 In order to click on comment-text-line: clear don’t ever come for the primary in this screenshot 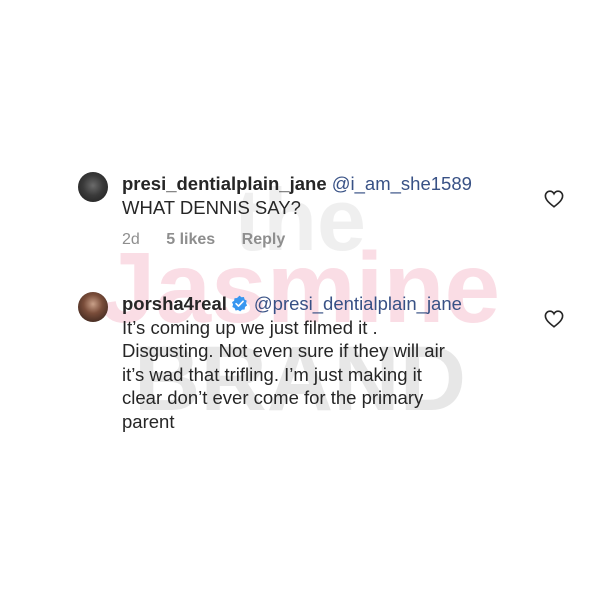, I will do `click(273, 397)`.